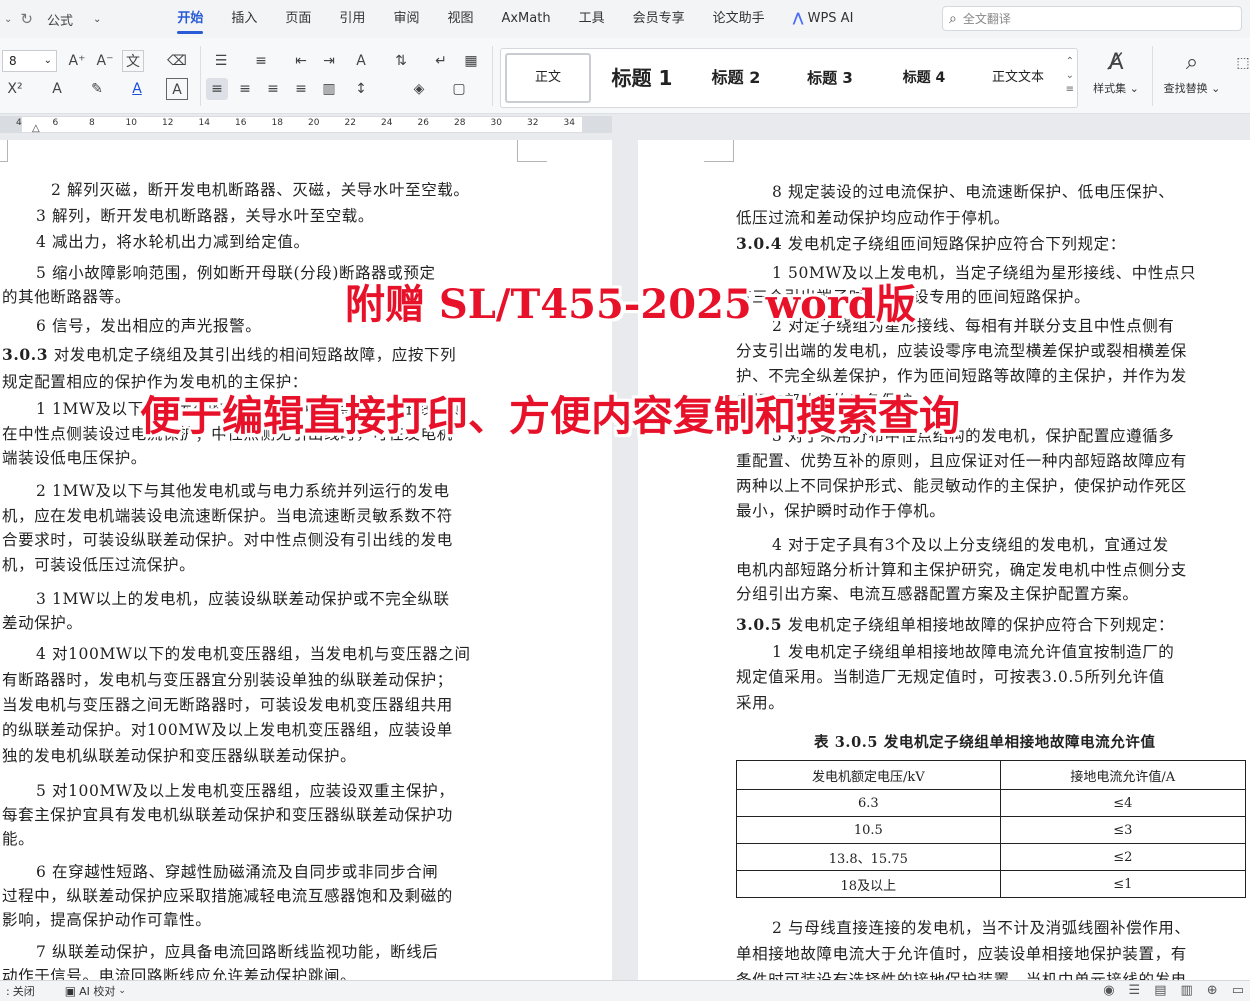 The height and width of the screenshot is (1001, 1250). What do you see at coordinates (137, 89) in the screenshot?
I see `font-color-icon: A` at bounding box center [137, 89].